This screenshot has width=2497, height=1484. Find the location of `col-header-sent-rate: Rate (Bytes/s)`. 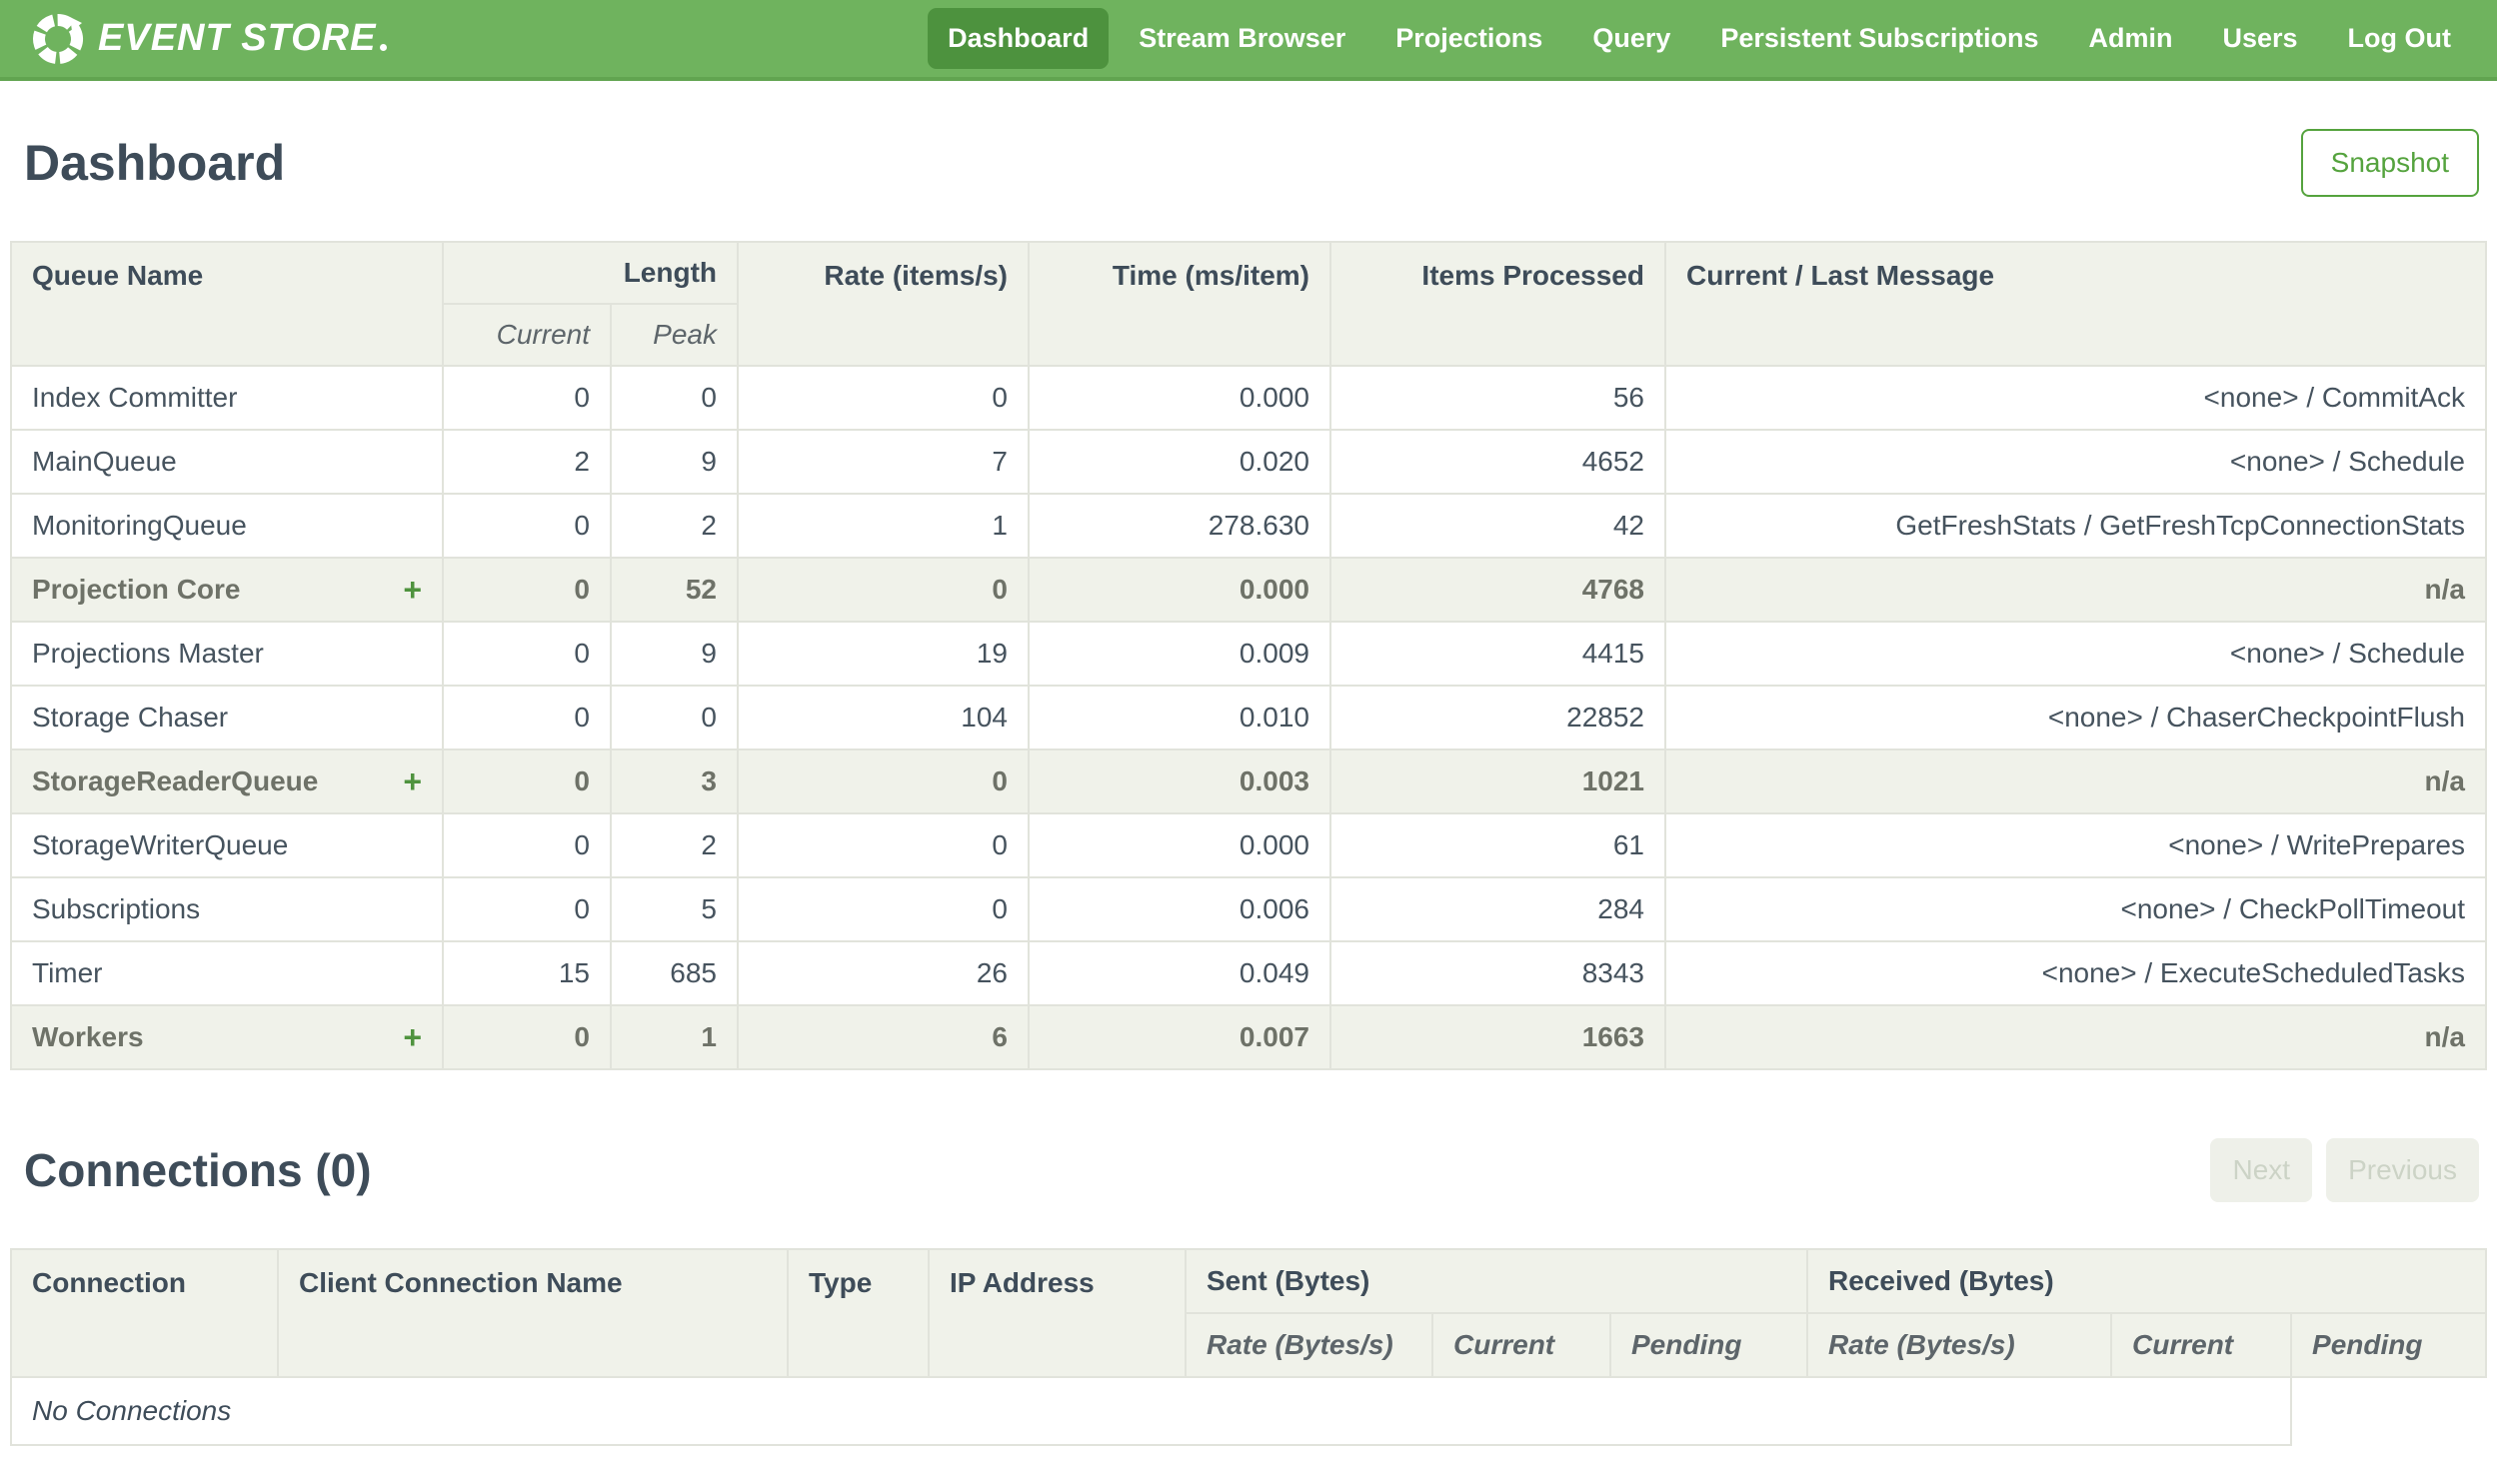

col-header-sent-rate: Rate (Bytes/s) is located at coordinates (1309, 1345).